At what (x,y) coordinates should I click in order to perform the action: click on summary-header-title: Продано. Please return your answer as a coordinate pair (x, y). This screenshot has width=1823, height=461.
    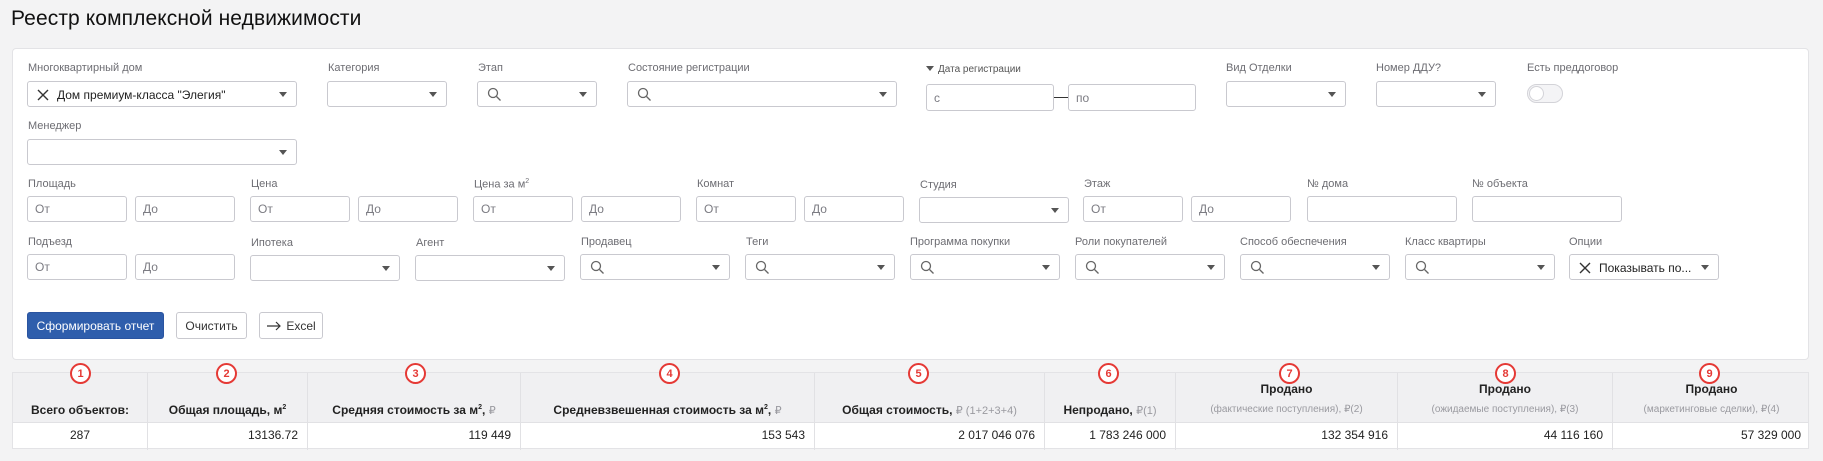
    Looking at the image, I should click on (1505, 389).